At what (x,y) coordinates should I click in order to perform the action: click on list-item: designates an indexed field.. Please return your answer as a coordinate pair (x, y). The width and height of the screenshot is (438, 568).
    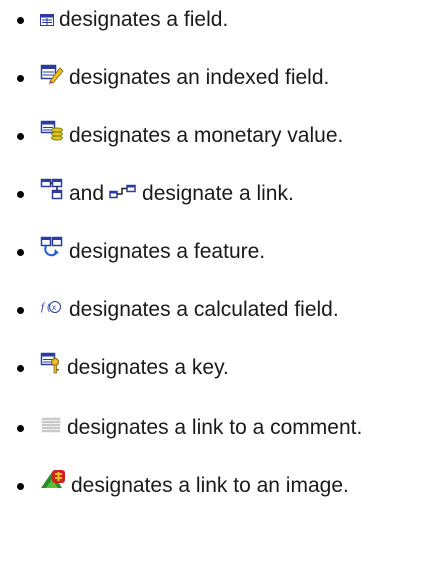
    Looking at the image, I should click on (219, 78).